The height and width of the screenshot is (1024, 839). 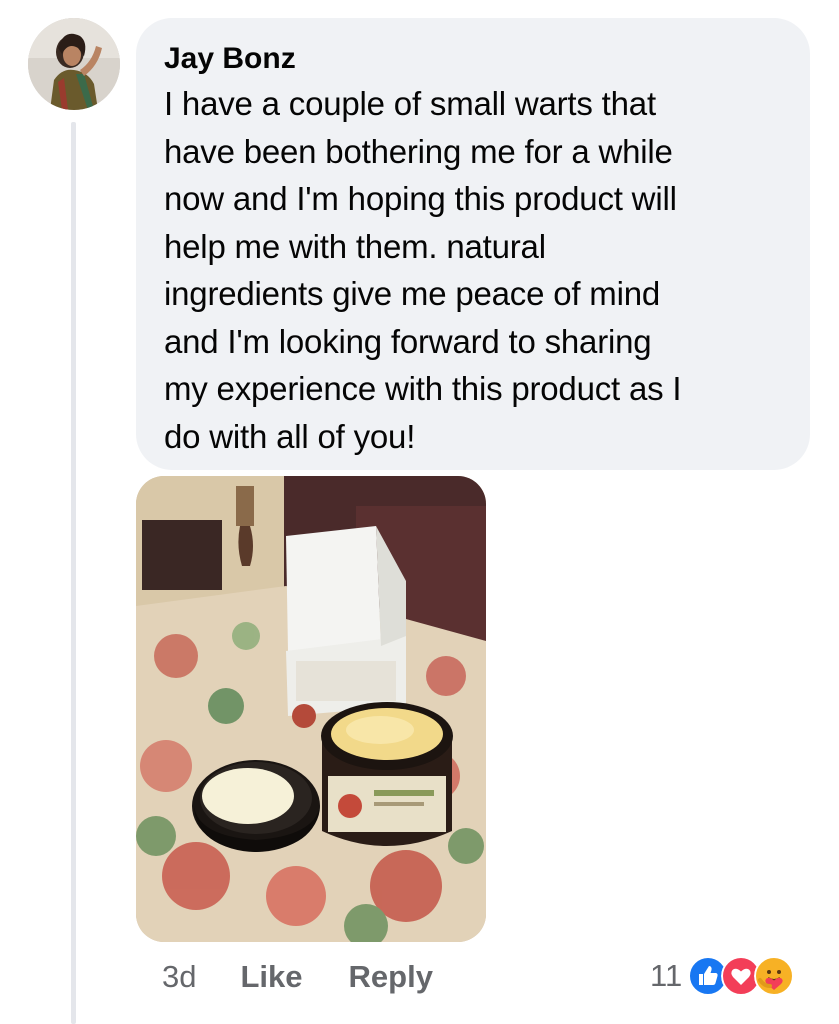 I want to click on thread-line, so click(x=73, y=573).